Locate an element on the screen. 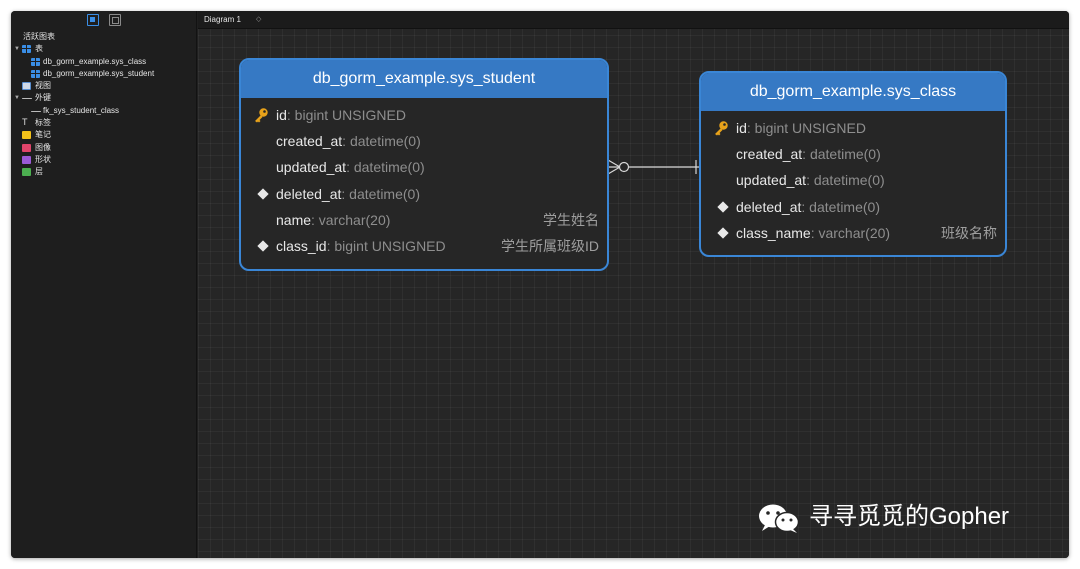 This screenshot has width=1080, height=569. field-label: class_name: varchar(20) is located at coordinates (813, 232).